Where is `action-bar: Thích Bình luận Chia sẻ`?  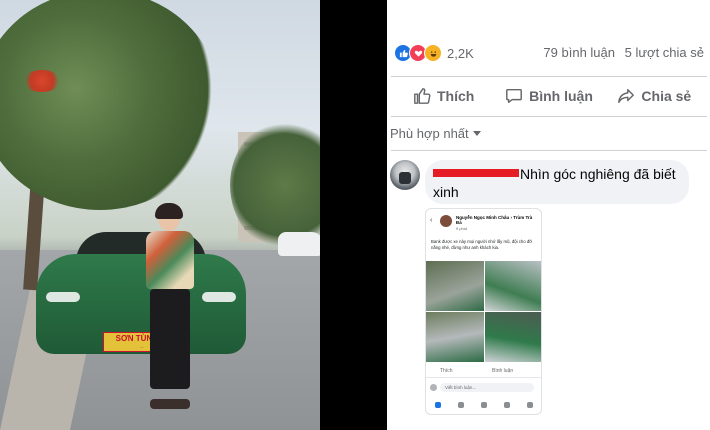 action-bar: Thích Bình luận Chia sẻ is located at coordinates (549, 96).